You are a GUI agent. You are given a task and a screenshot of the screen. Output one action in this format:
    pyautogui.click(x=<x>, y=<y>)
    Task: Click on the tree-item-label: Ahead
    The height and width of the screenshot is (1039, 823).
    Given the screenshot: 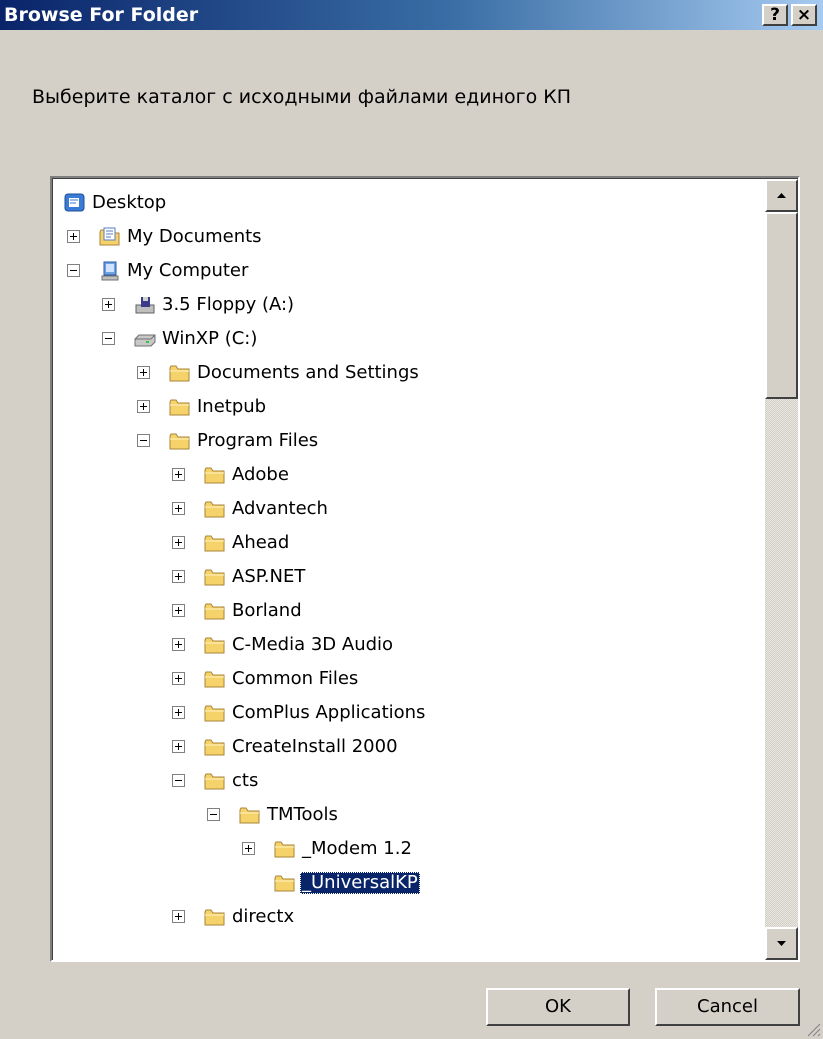 What is the action you would take?
    pyautogui.click(x=260, y=543)
    